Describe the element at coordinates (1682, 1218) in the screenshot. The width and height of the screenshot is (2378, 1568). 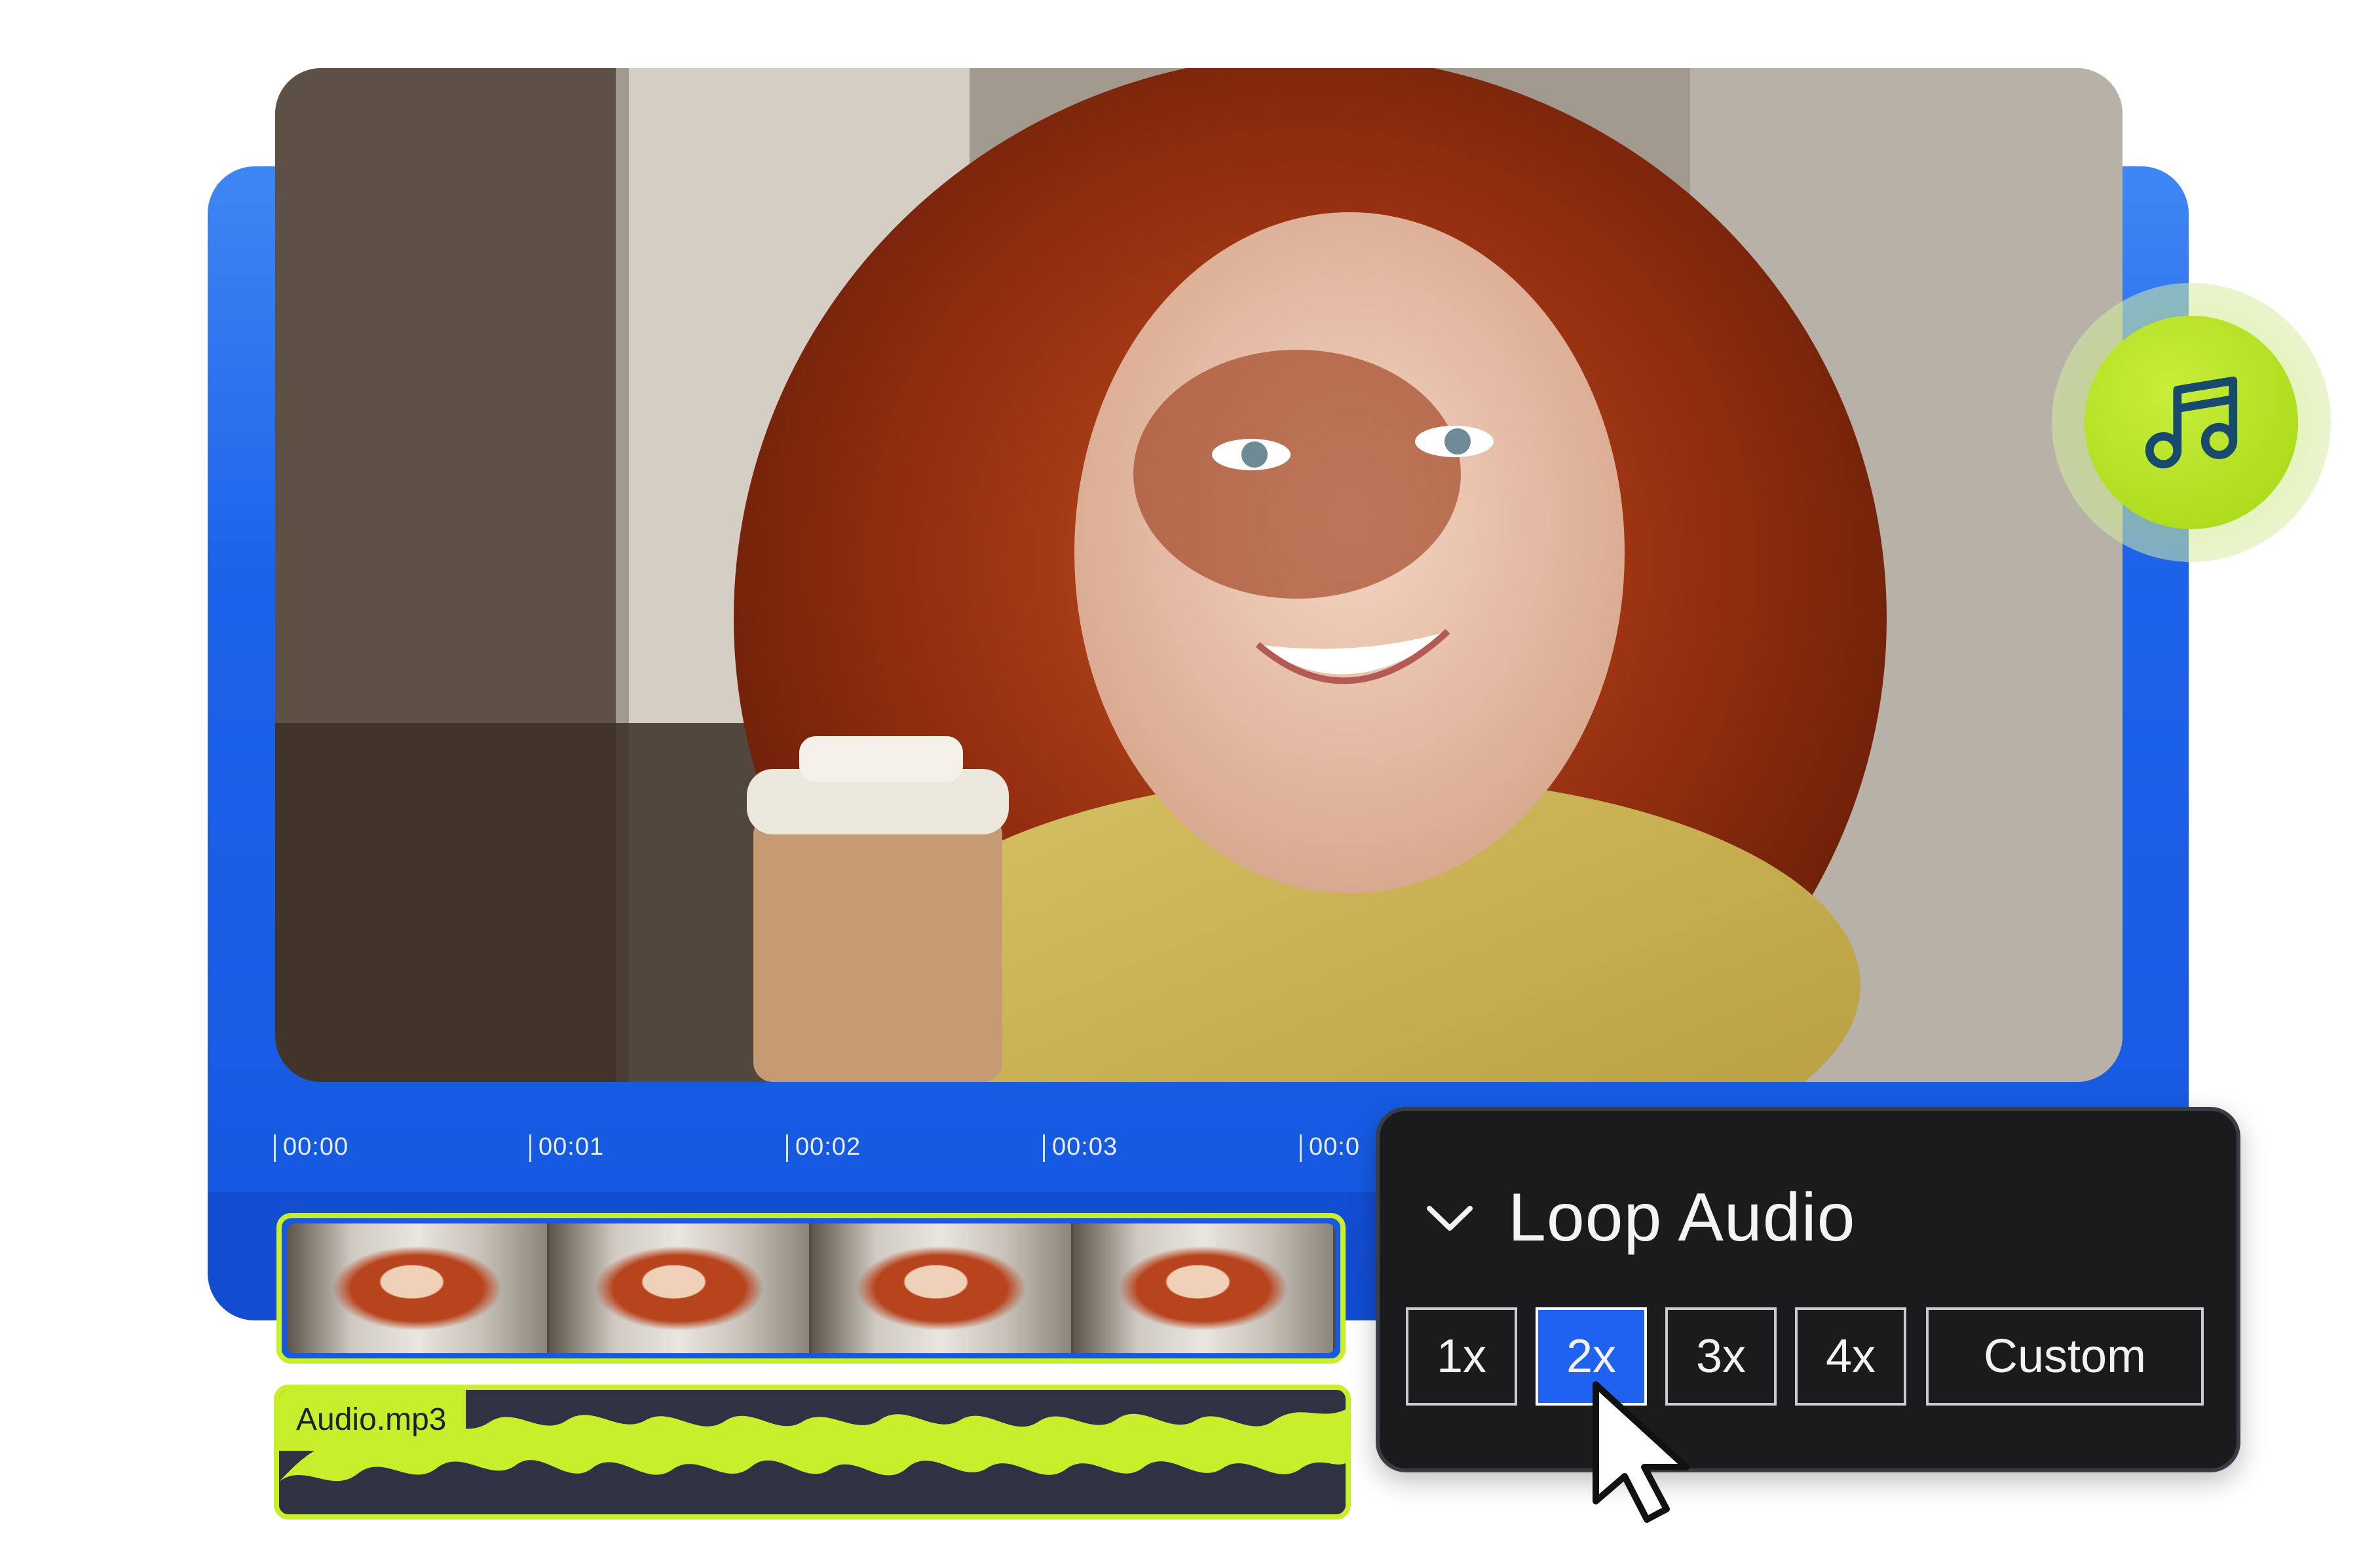
I see `loop-audio-title: Loop Audio` at that location.